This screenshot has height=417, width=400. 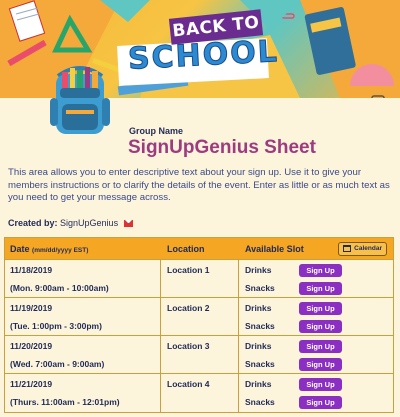 I want to click on date-cell: 11/20/2019 (Wed. 7:00am - 9:00am), so click(x=83, y=354).